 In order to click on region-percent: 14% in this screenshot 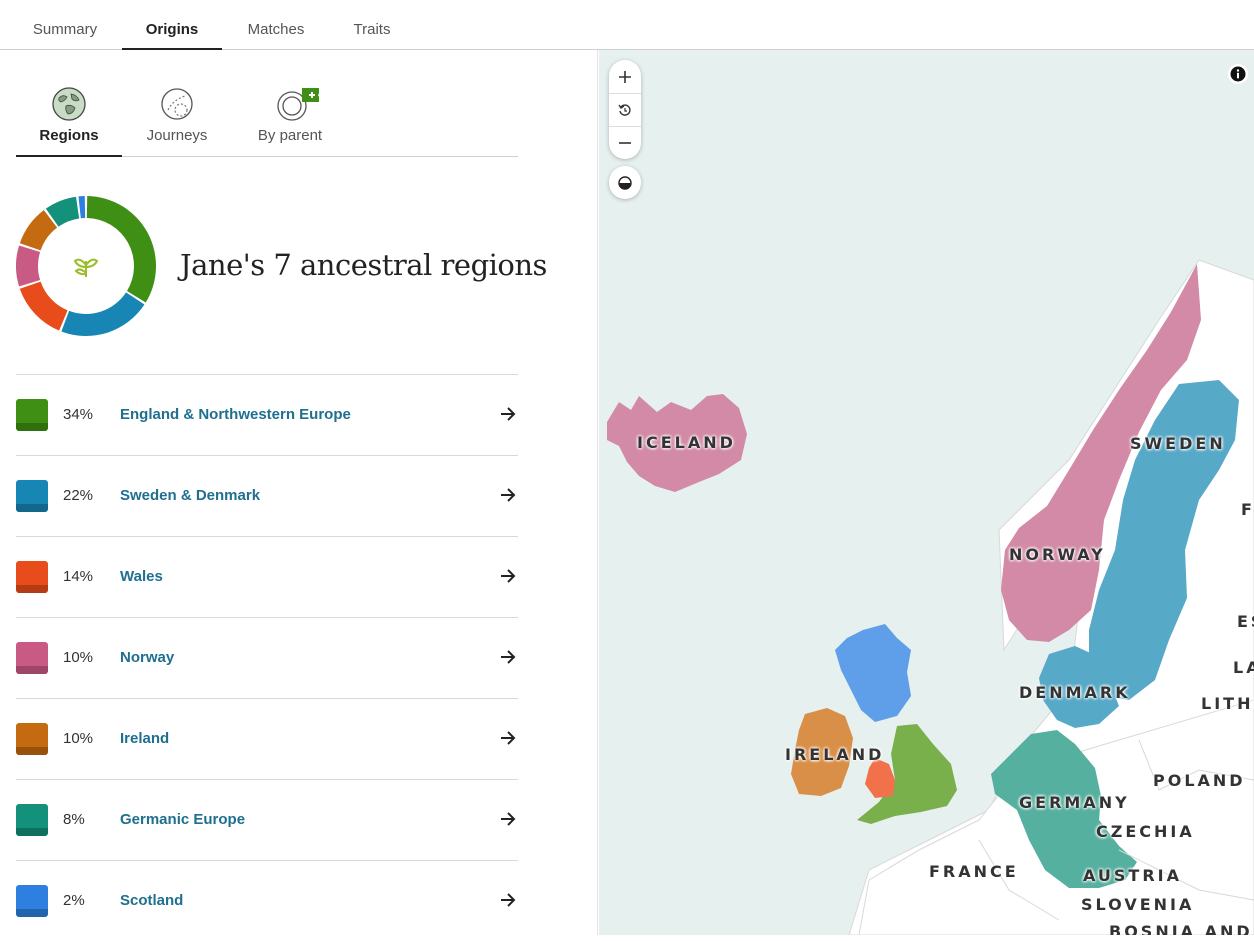, I will do `click(78, 576)`.